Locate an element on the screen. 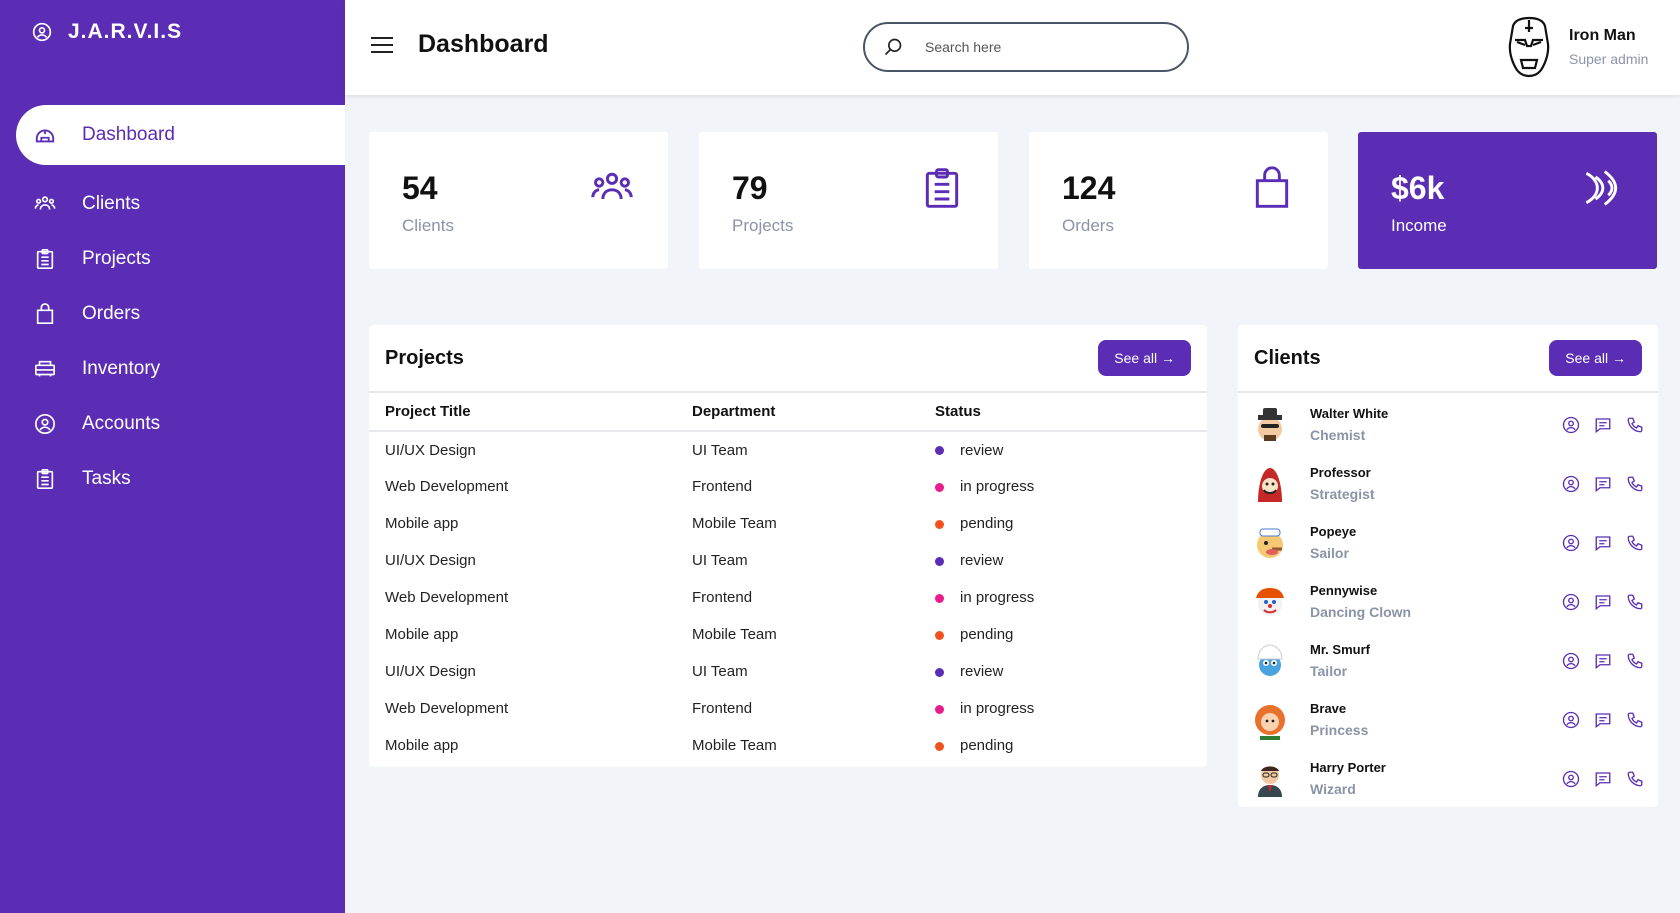 The width and height of the screenshot is (1680, 913). list-item: Walter White Chemist is located at coordinates (1448, 424).